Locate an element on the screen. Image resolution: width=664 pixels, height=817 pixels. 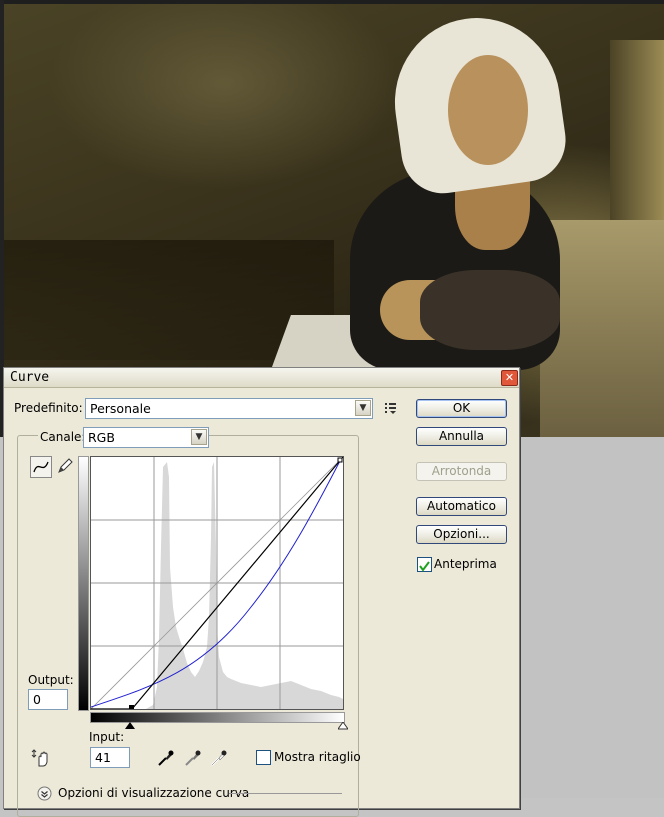
cancel-button: Annulla is located at coordinates (461, 436).